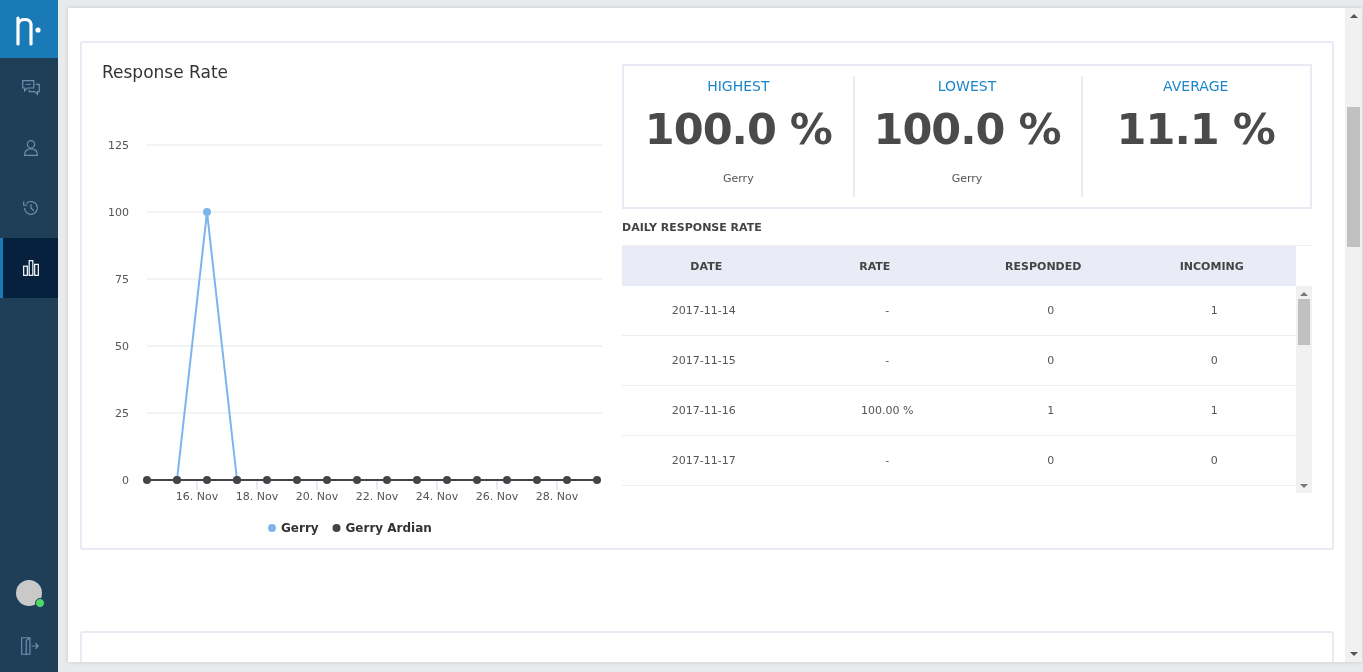 This screenshot has height=672, width=1363. I want to click on avatar, so click(29, 593).